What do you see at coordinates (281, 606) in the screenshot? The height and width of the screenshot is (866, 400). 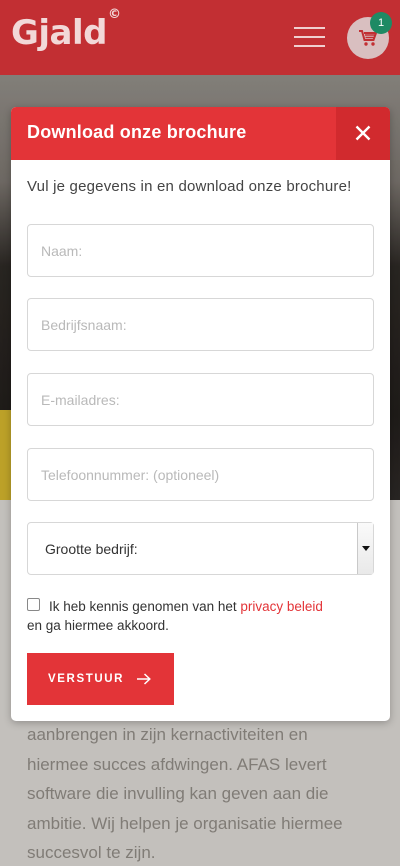 I see `privacy-link: privacy beleid` at bounding box center [281, 606].